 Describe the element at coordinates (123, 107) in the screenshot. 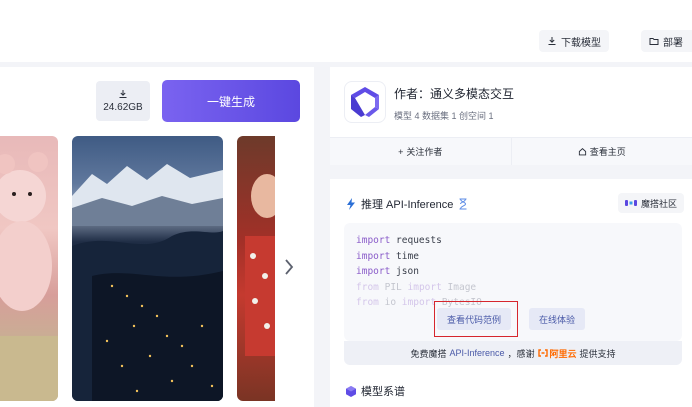

I see `download-size: 24.62GB` at that location.